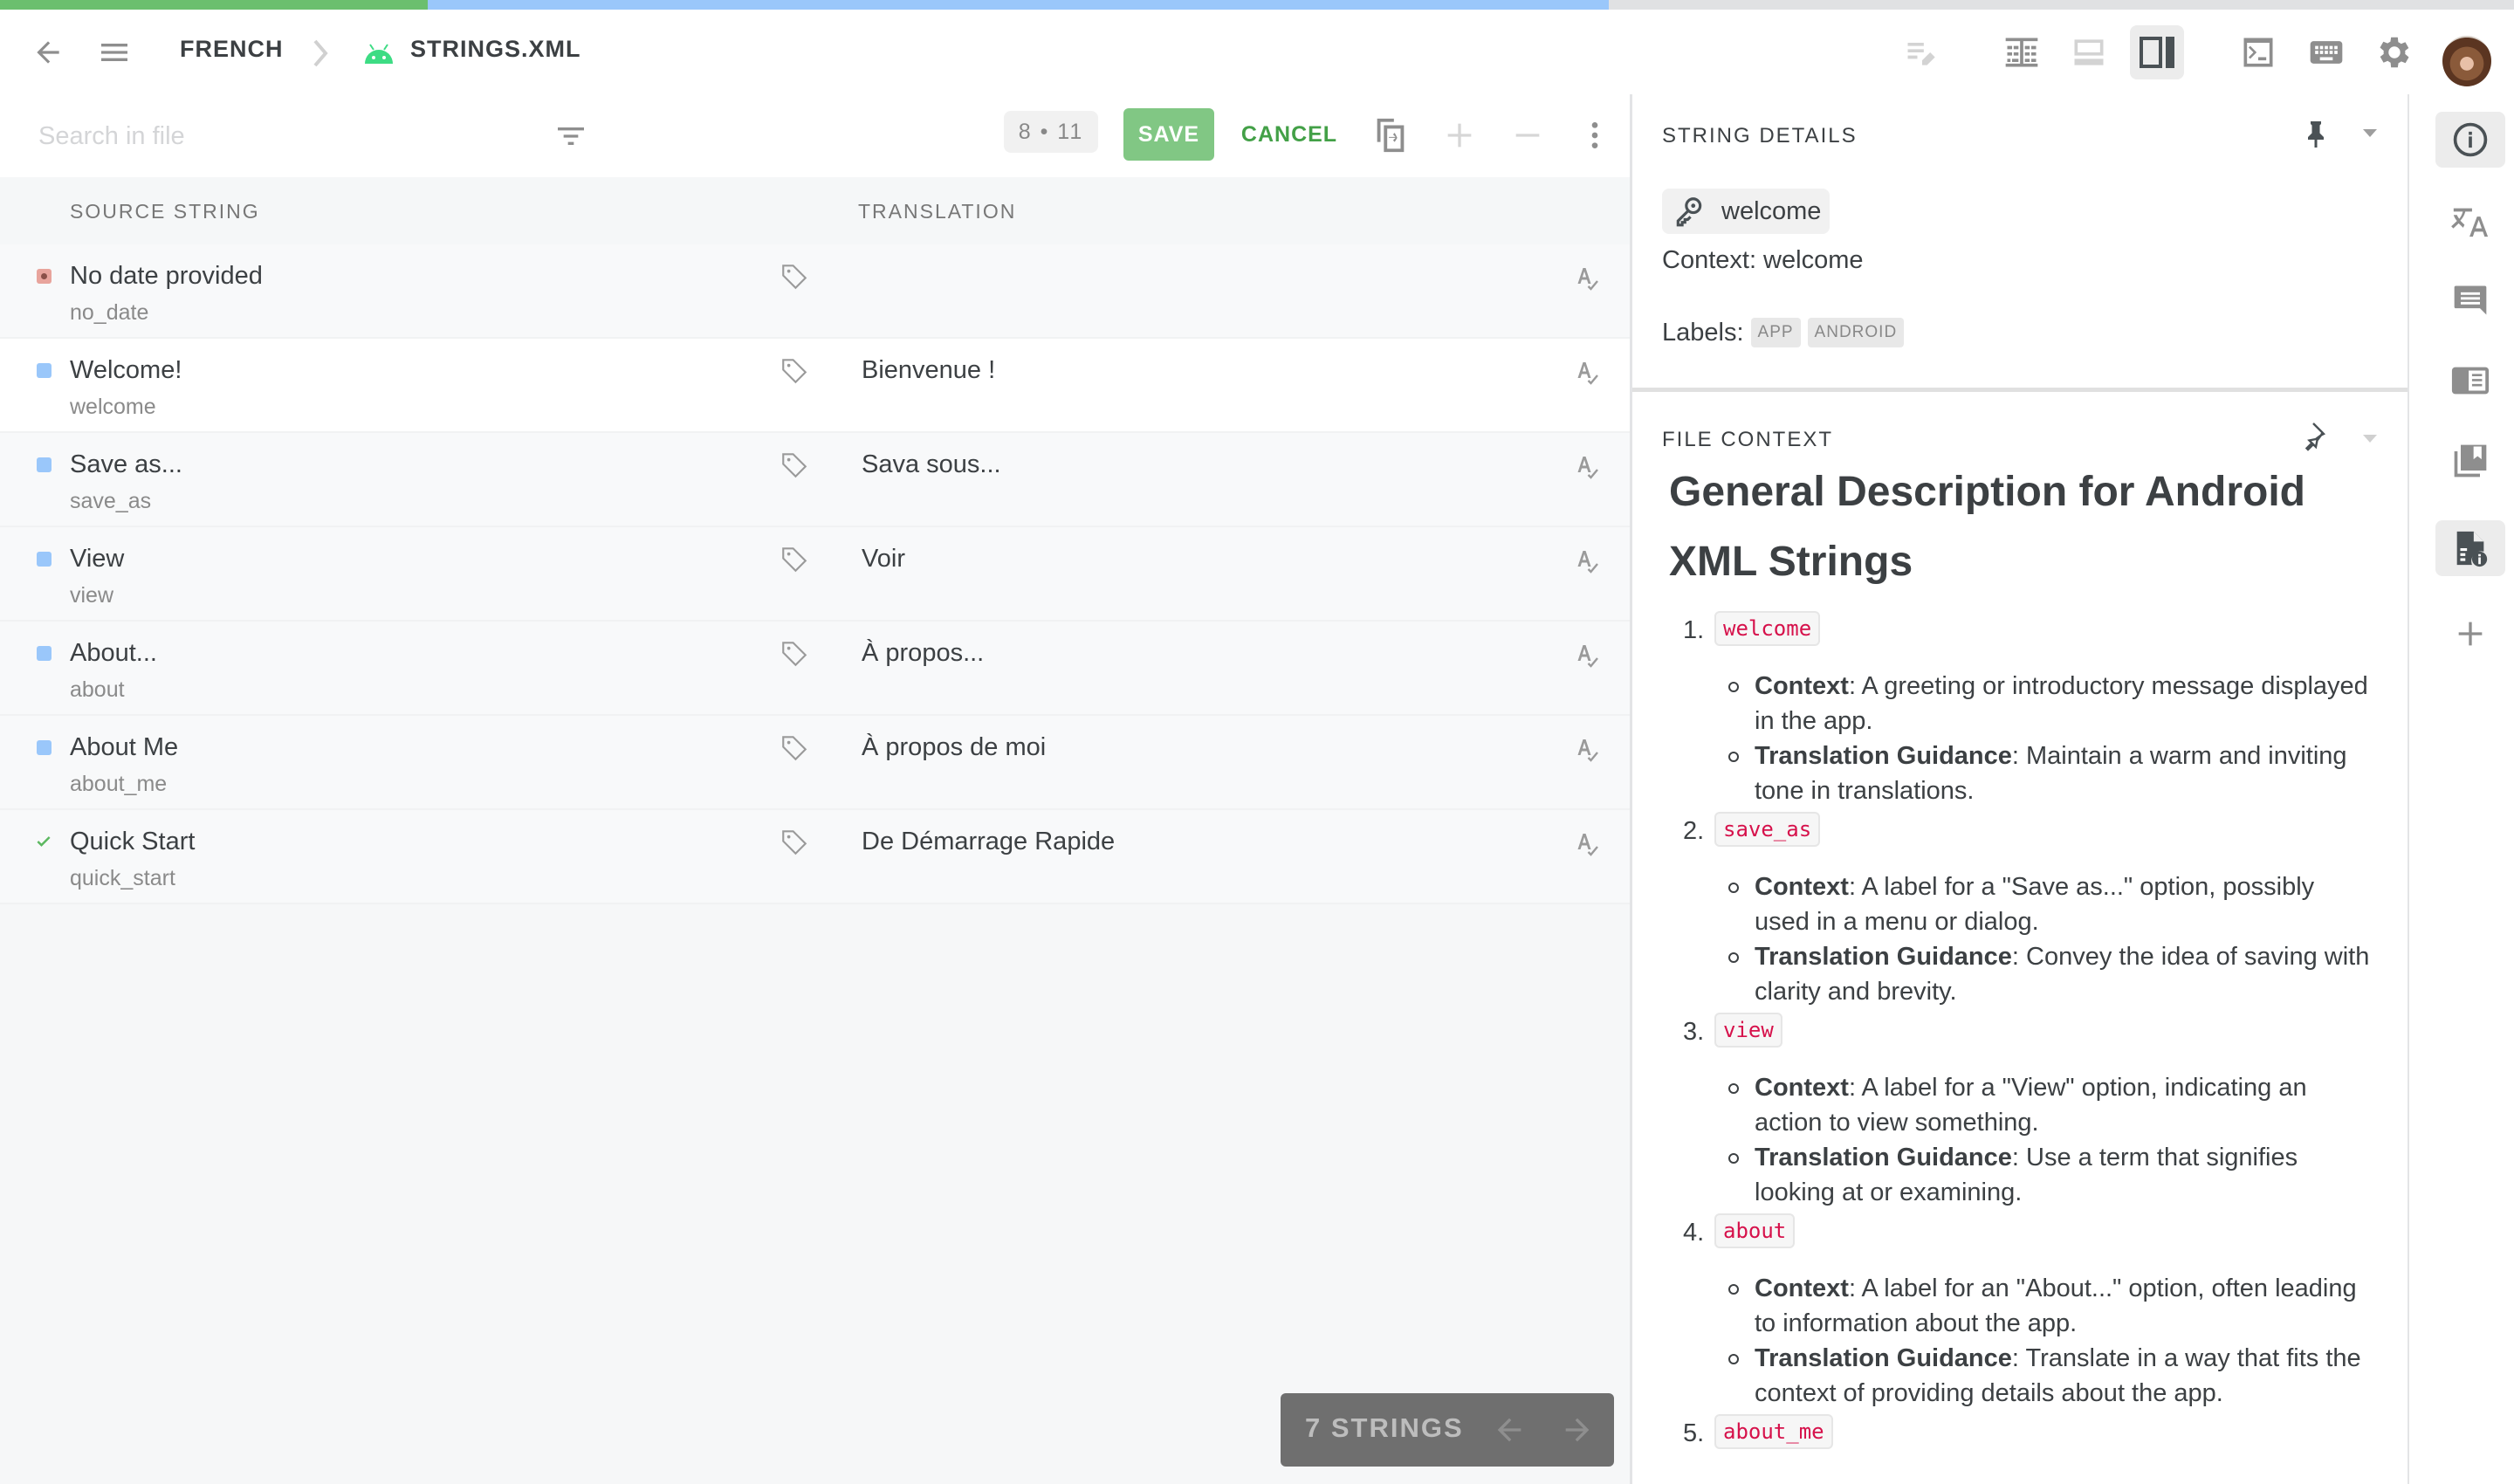  Describe the element at coordinates (2470, 140) in the screenshot. I see `rail-info-button` at that location.